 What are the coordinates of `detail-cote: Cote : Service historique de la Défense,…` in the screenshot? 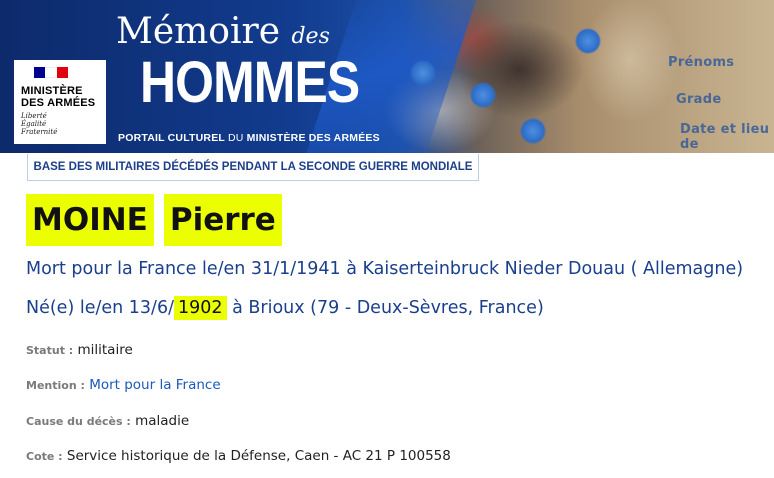 It's located at (238, 456).